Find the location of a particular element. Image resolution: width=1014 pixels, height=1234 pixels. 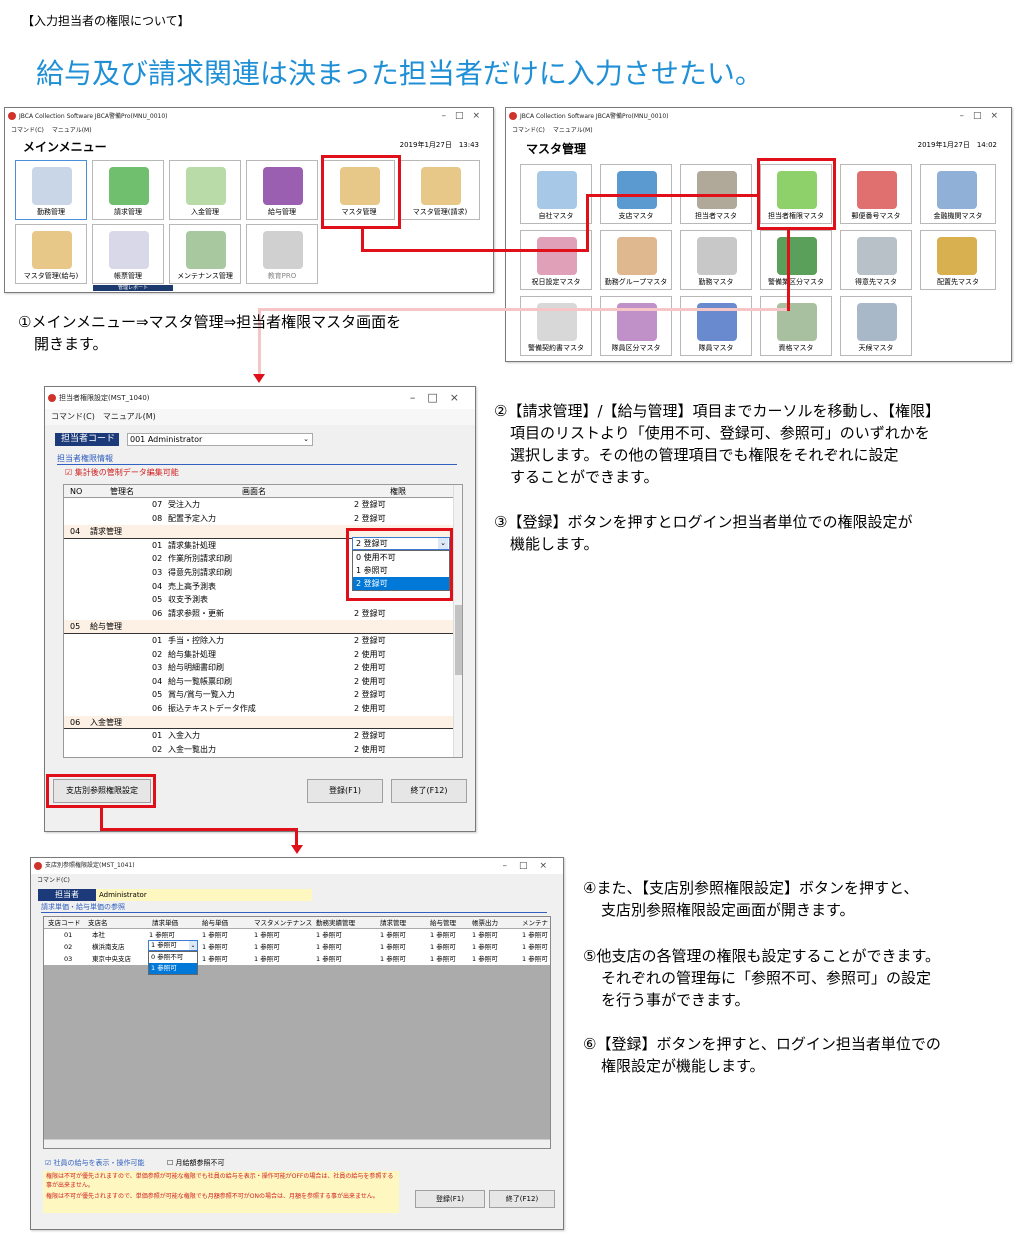

table-row: 03 給与明細書印刷 2 使用可 is located at coordinates (258, 668).